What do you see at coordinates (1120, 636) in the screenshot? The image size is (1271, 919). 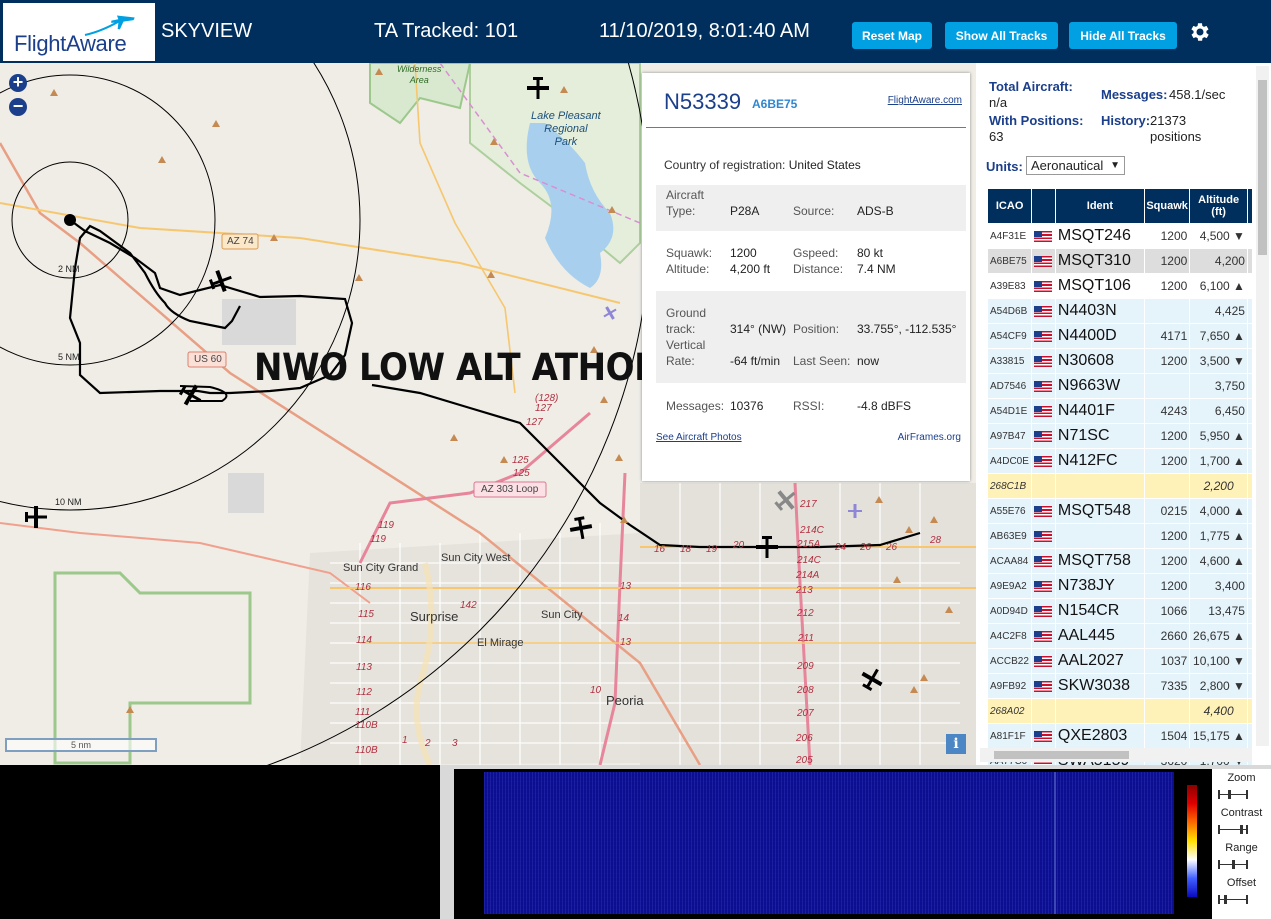 I see `table-row: A4C2F8 AAL445 2660 26,675 ▲` at bounding box center [1120, 636].